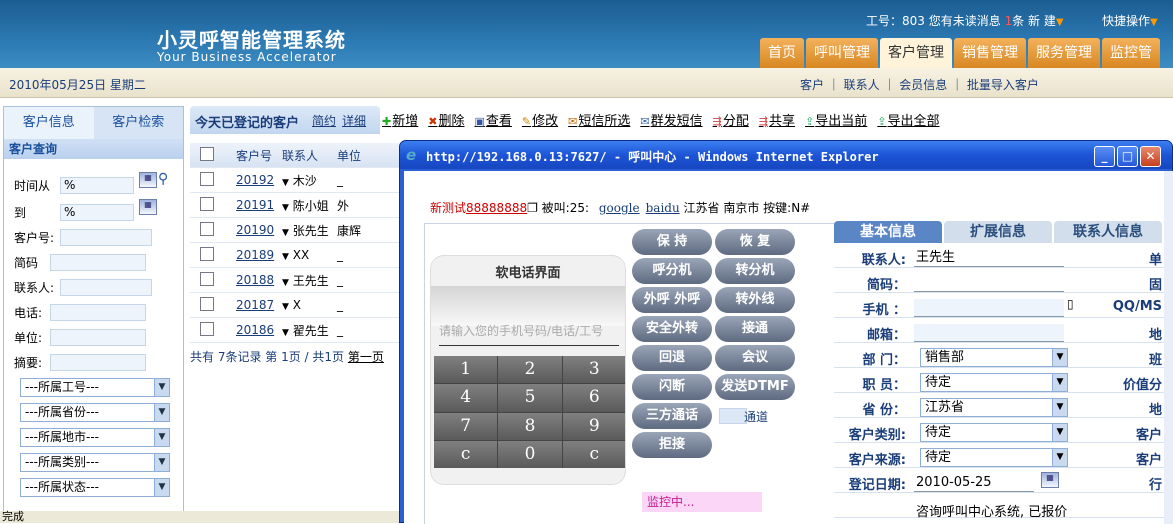  I want to click on test-number: 88888888, so click(496, 208).